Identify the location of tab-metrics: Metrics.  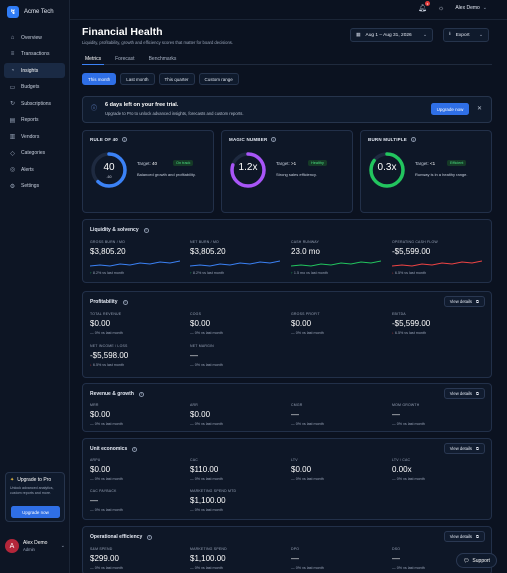
(93, 59).